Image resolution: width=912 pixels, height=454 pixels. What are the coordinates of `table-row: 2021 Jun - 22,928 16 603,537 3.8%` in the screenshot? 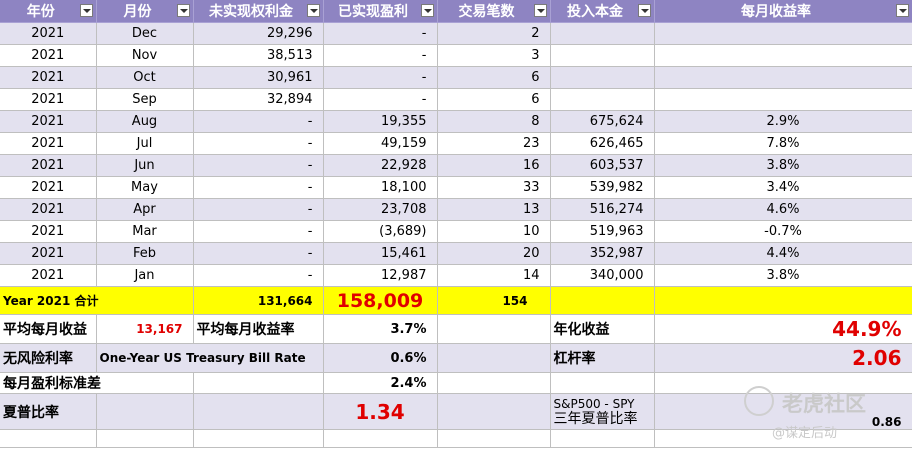 It's located at (456, 165).